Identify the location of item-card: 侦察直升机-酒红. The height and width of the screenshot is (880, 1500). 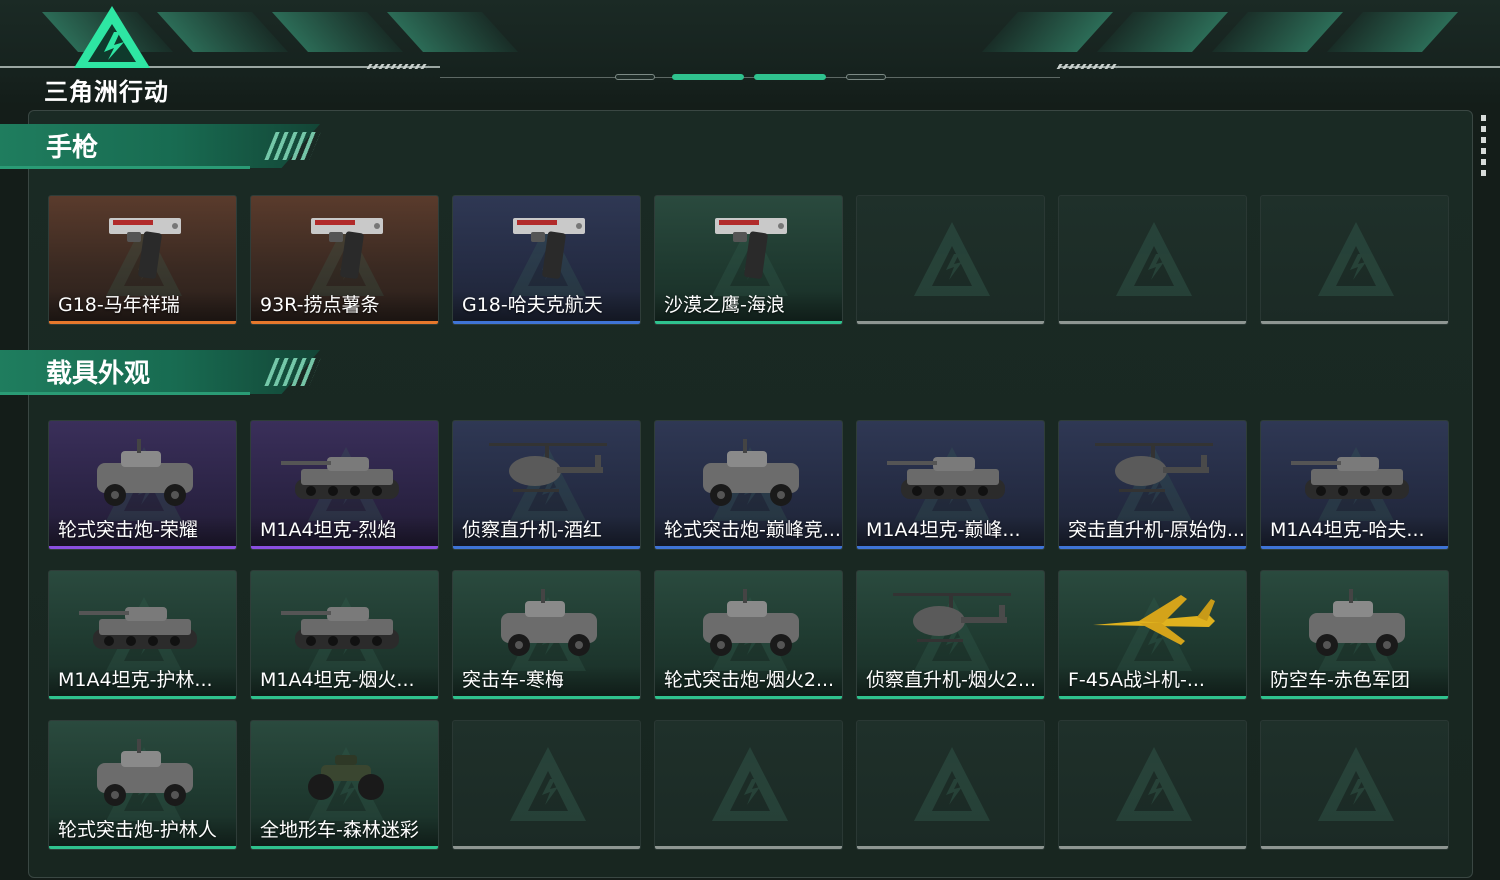
(546, 485).